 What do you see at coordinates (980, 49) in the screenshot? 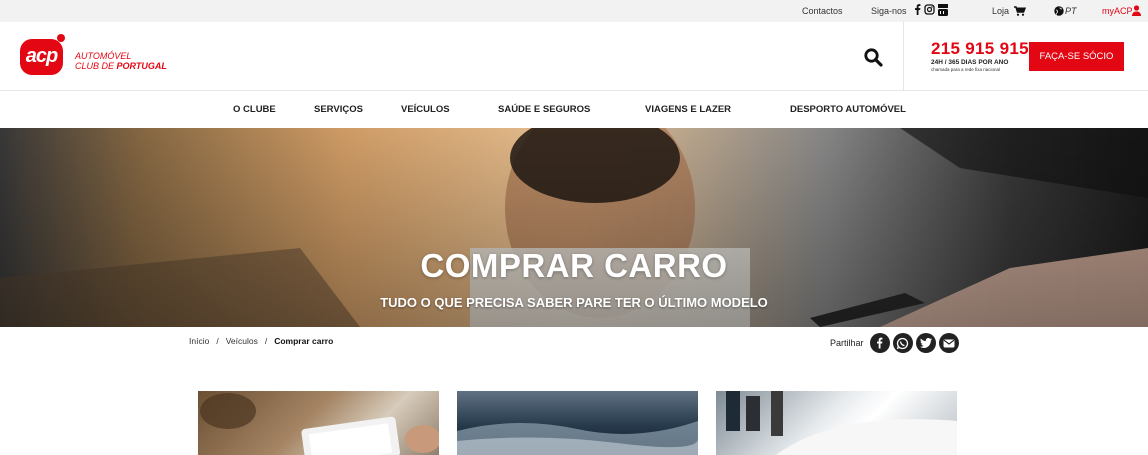
I see `phone-number: 215 915 915` at bounding box center [980, 49].